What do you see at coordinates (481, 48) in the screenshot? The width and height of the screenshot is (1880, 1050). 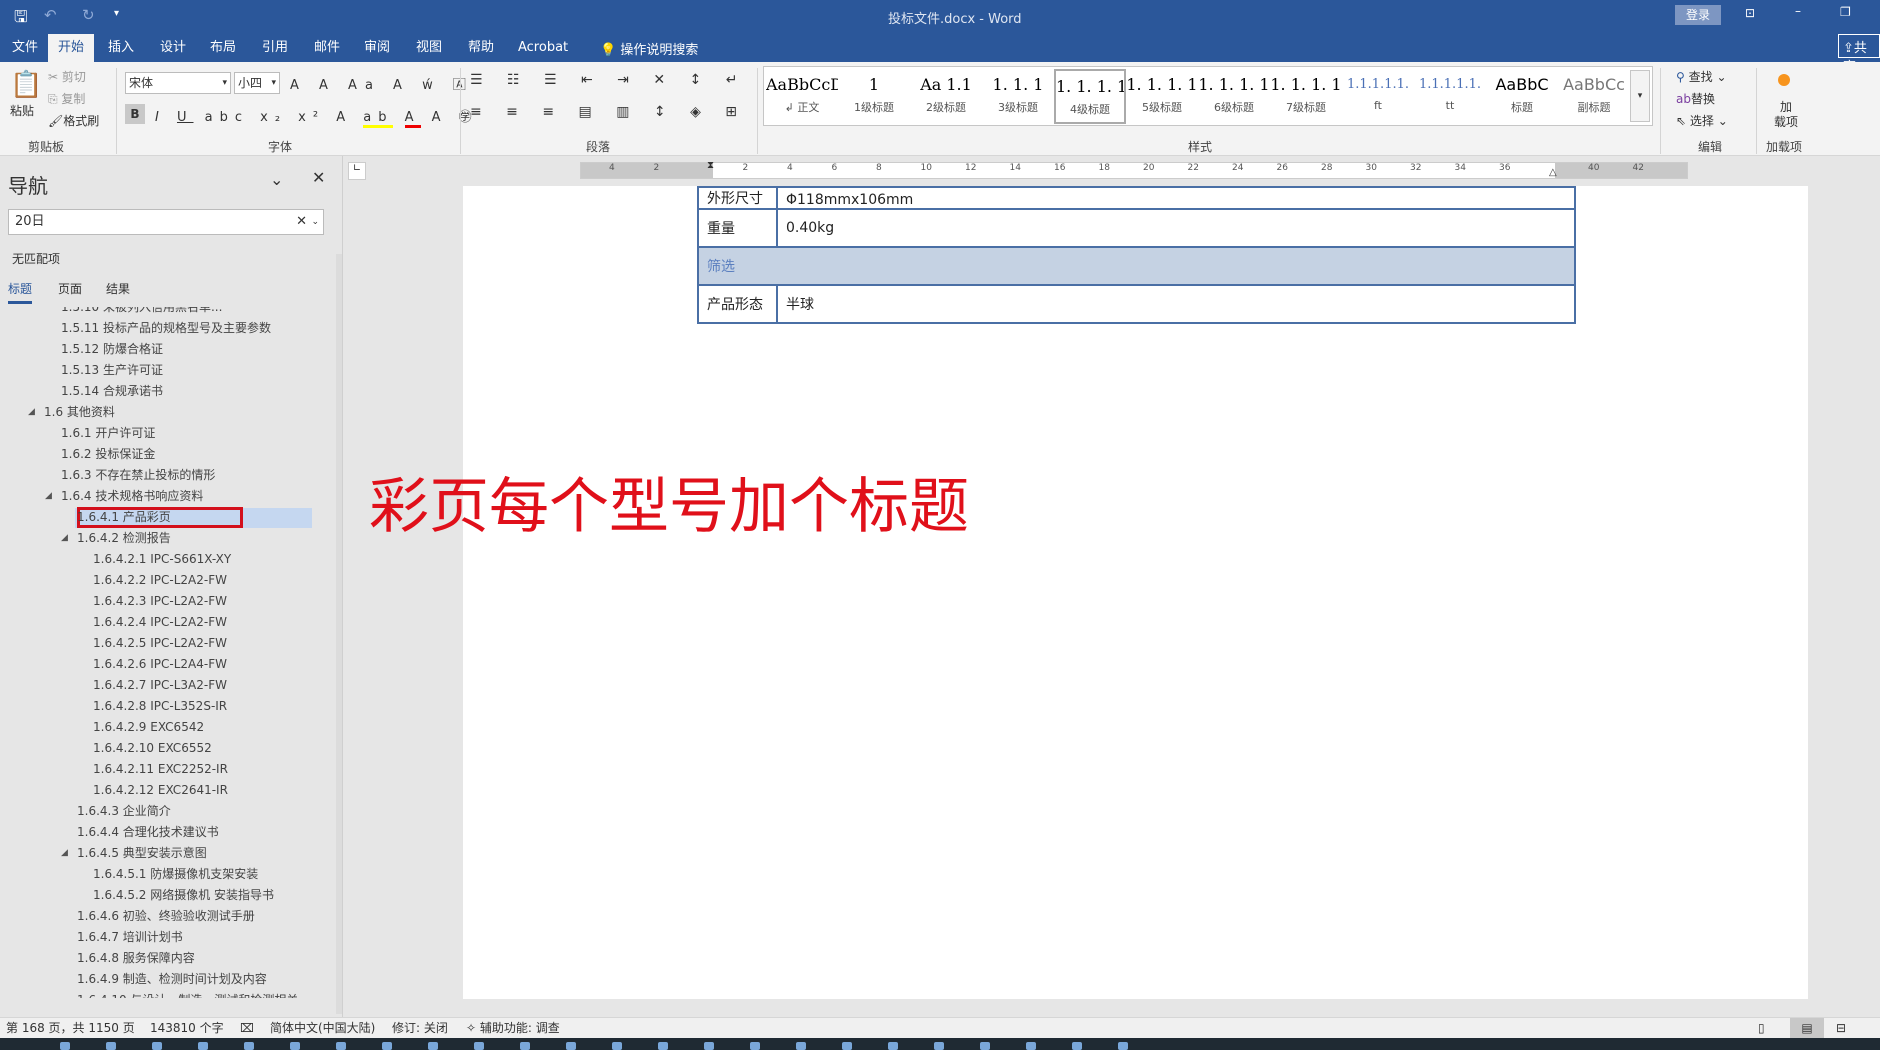 I see `tab-9: 帮助` at bounding box center [481, 48].